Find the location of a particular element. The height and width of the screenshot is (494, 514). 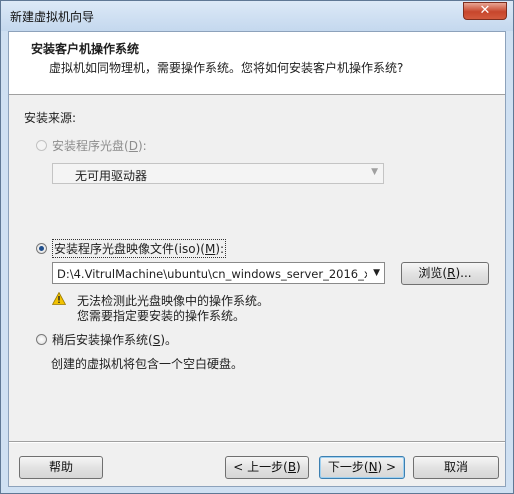

page-subtitle: 虚拟机如同物理机，需要操作系统。您将如何安装客户机操作系统? is located at coordinates (226, 68).